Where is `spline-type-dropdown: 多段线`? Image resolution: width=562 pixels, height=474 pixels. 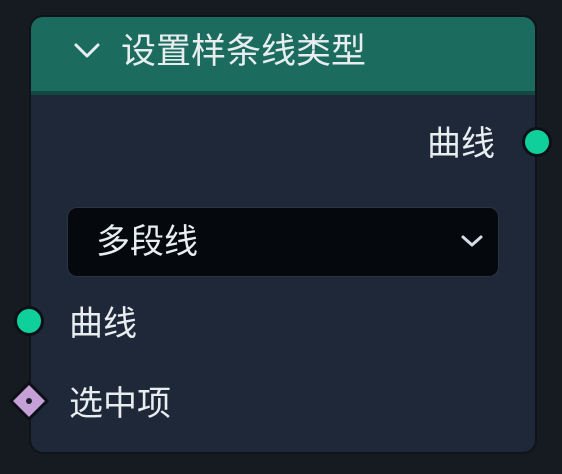
spline-type-dropdown: 多段线 is located at coordinates (283, 242).